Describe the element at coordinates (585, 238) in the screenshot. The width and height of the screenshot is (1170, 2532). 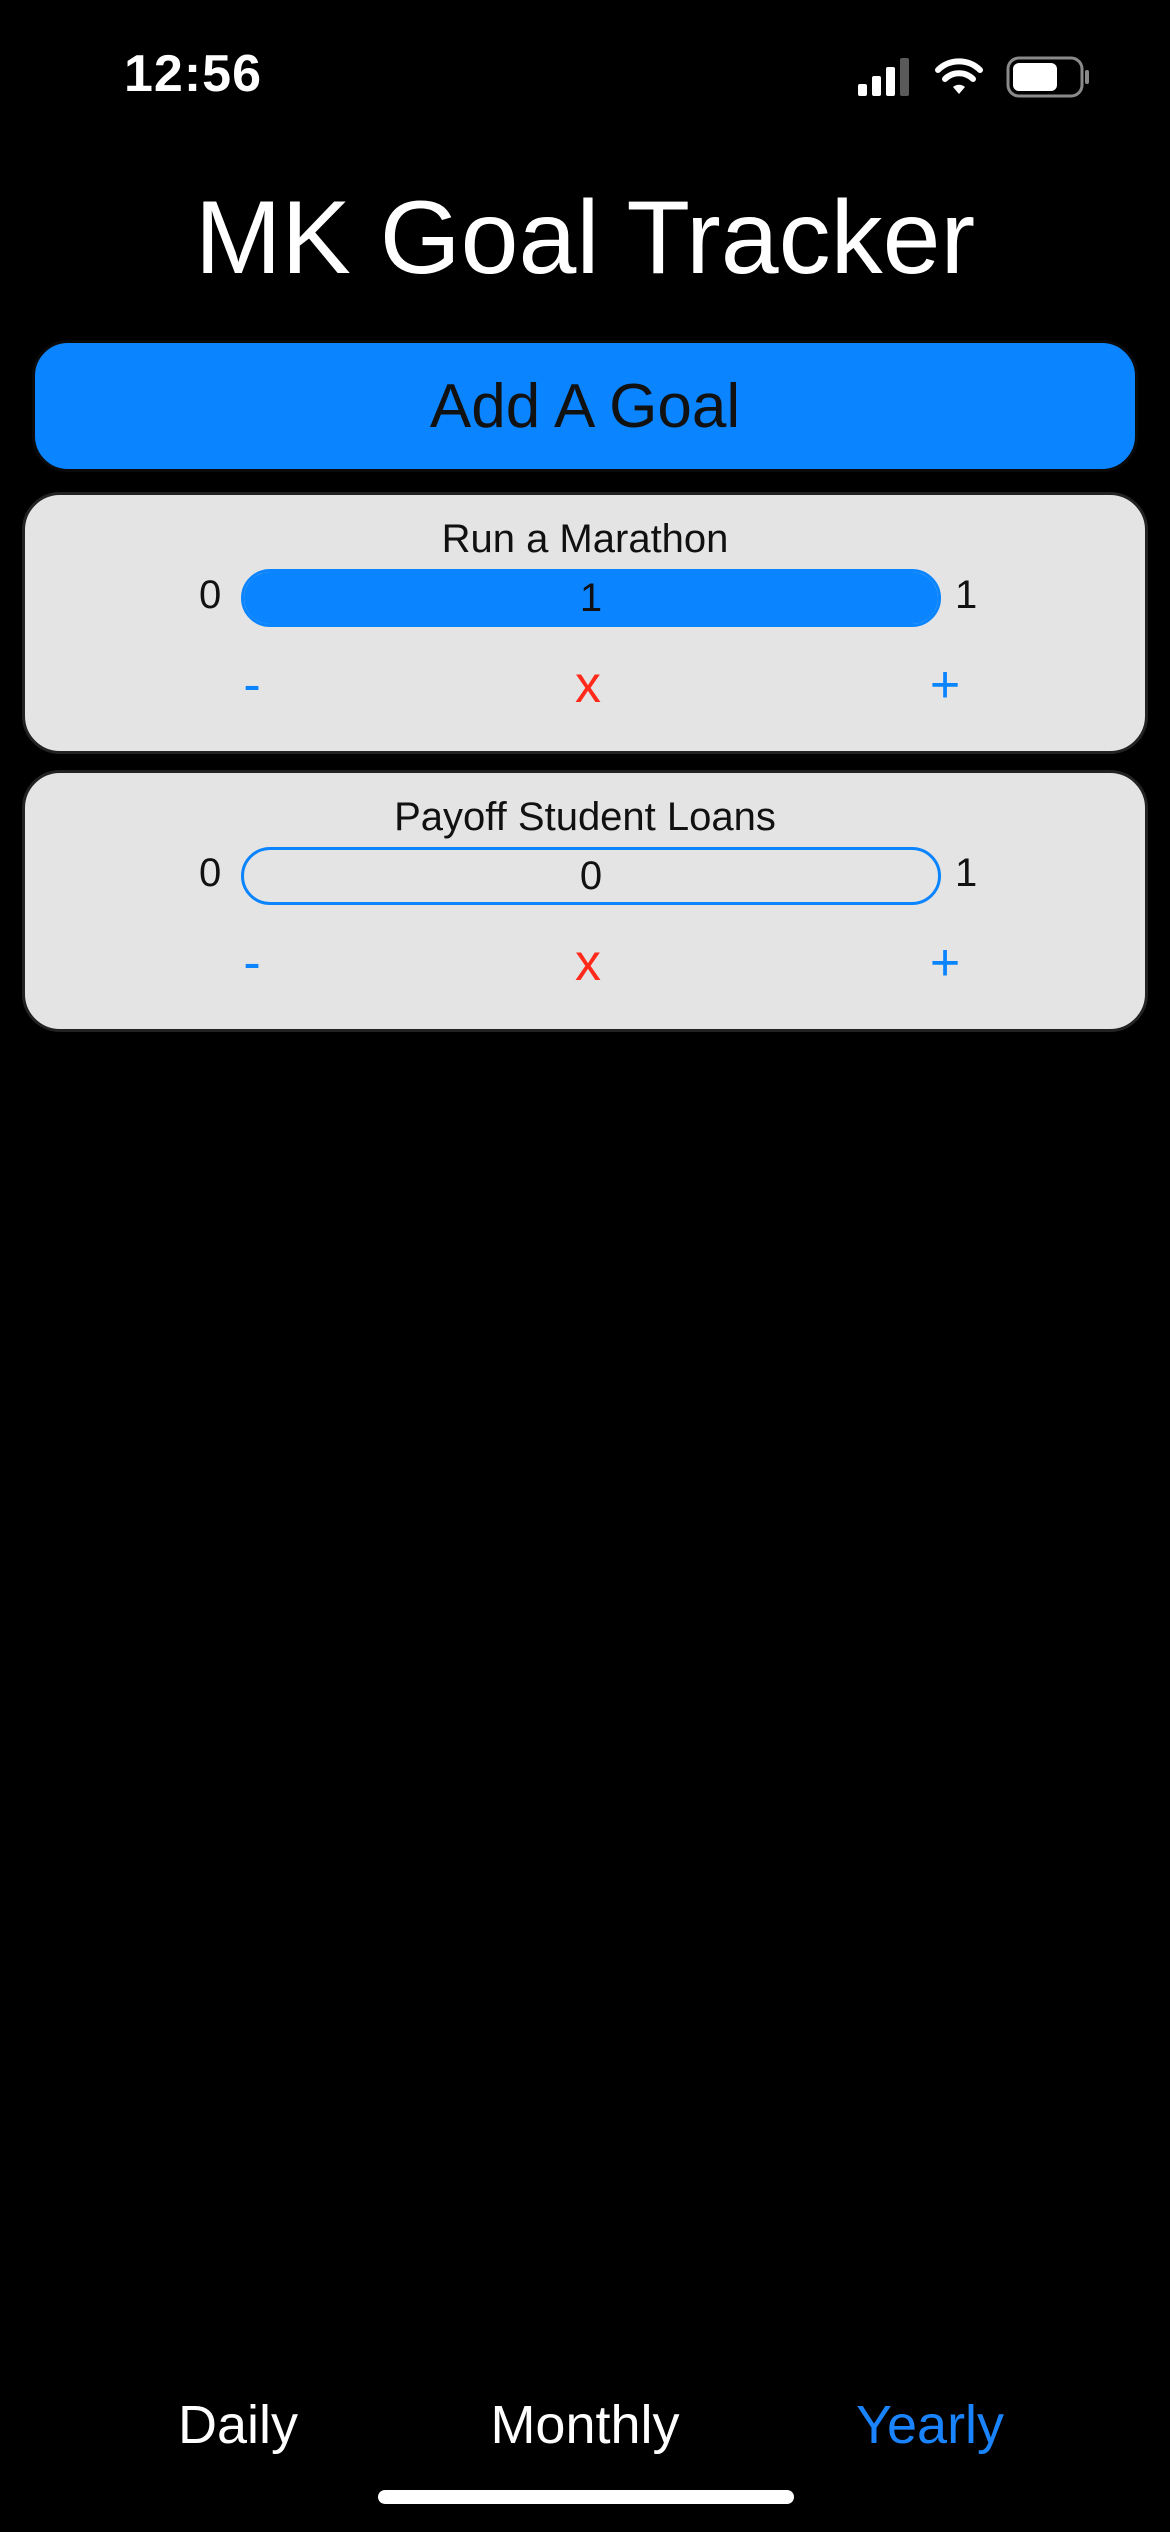
I see `app-title: MK Goal Tracker` at that location.